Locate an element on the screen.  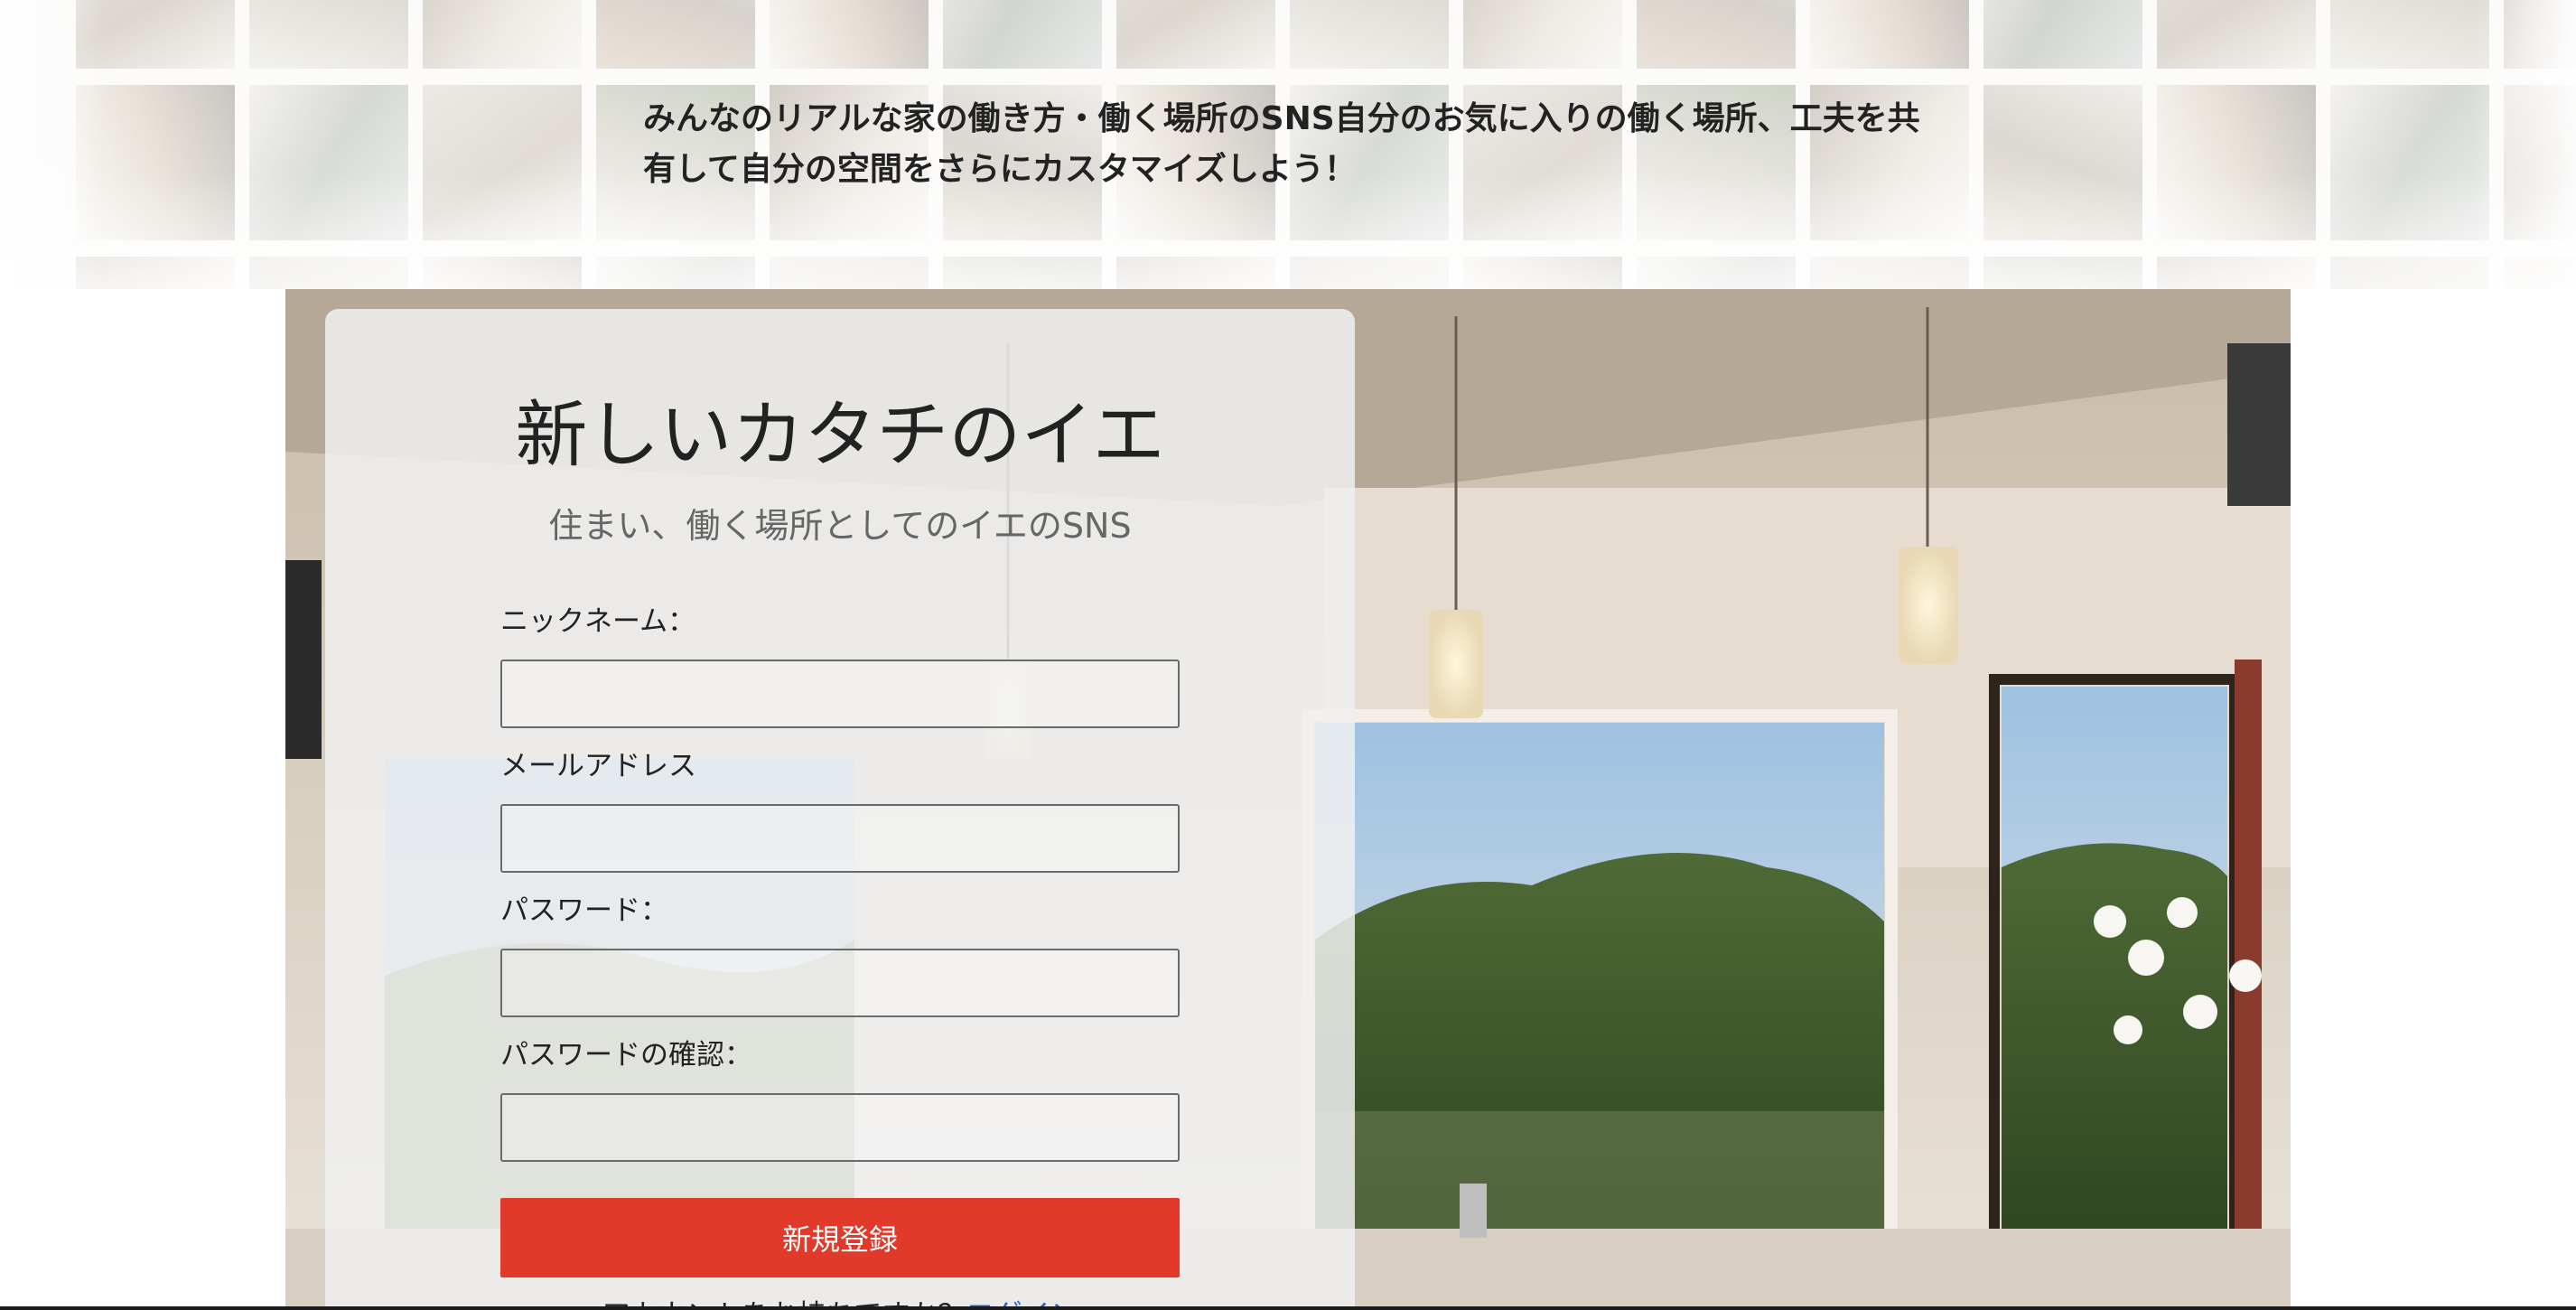
window-bottom-edge is located at coordinates (1288, 1308).